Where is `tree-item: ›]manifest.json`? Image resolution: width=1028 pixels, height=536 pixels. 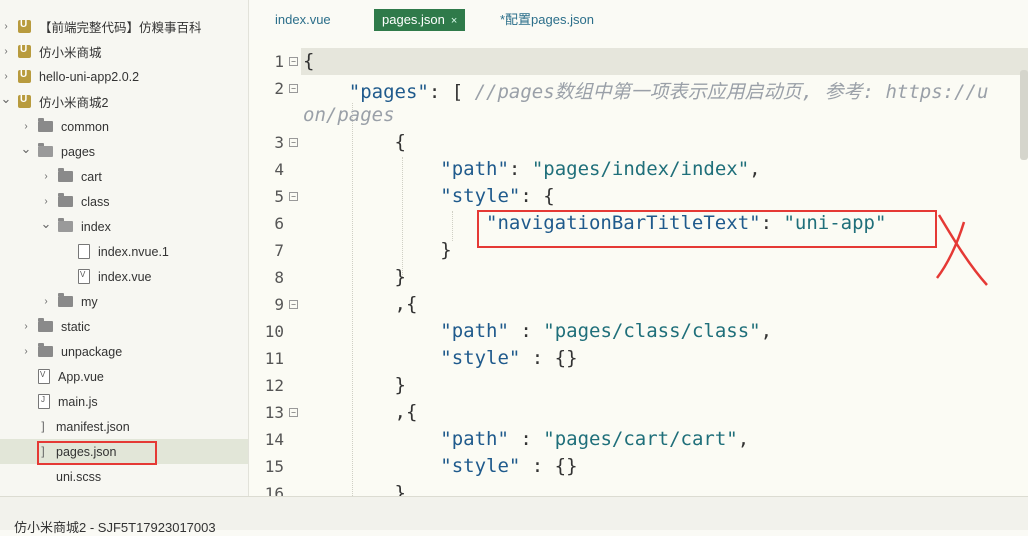
tree-item: ›]manifest.json is located at coordinates (124, 426).